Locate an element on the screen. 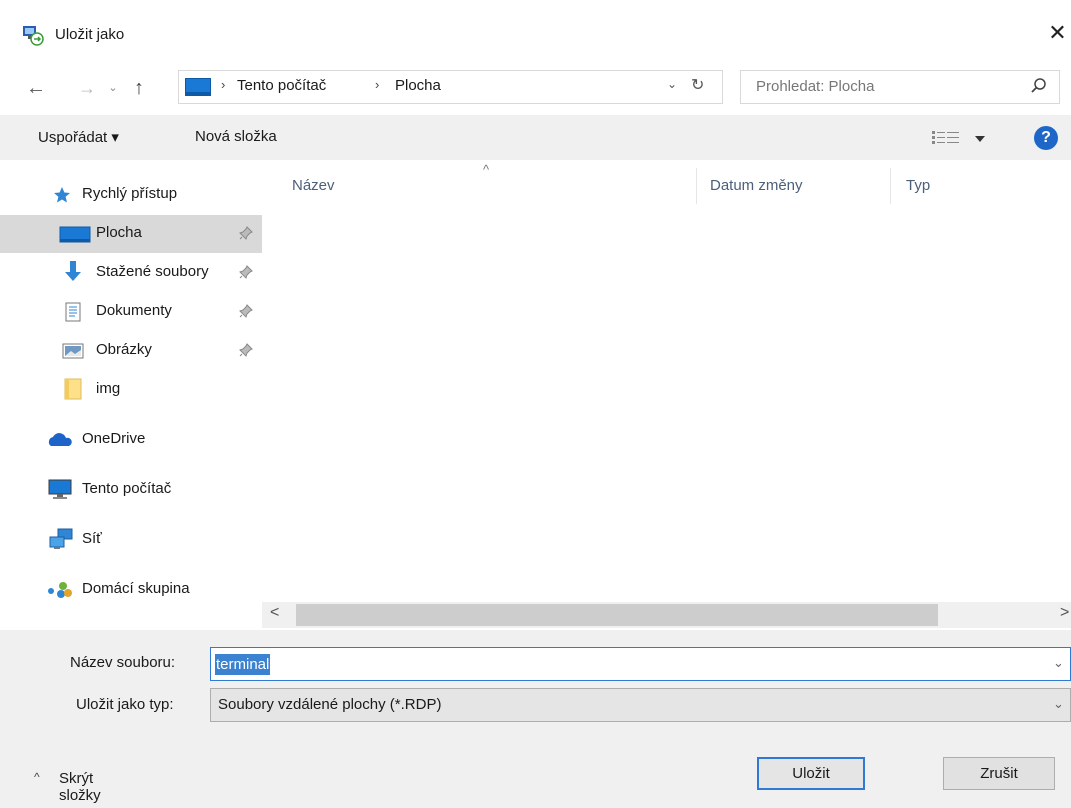  pictures-icon is located at coordinates (73, 351).